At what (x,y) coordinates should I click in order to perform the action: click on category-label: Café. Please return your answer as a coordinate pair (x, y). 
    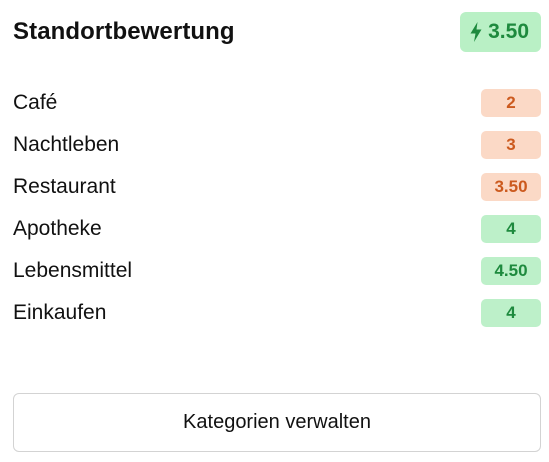
    Looking at the image, I should click on (35, 102).